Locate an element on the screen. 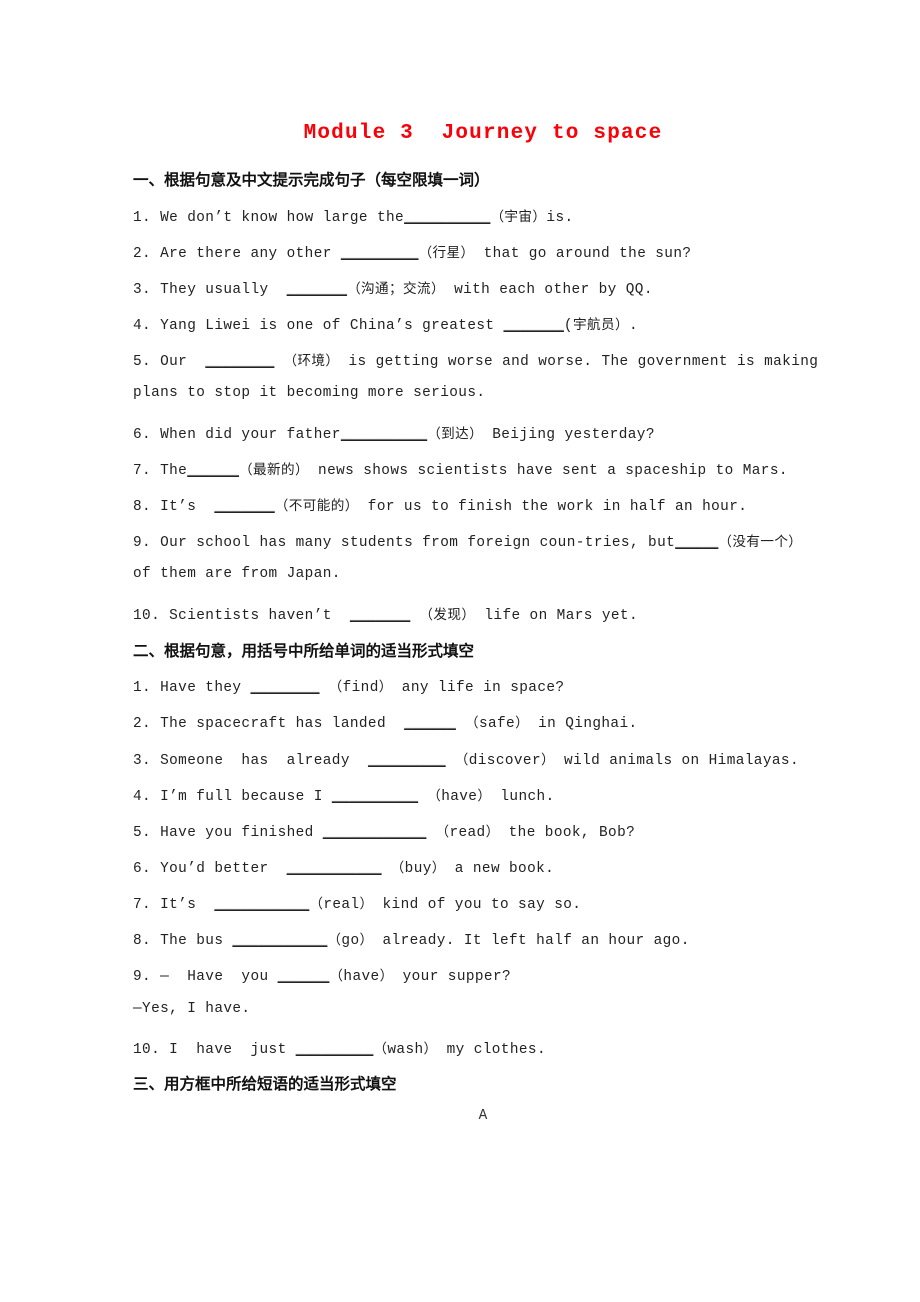 This screenshot has height=1302, width=920. chinese-hint: （没有一个） is located at coordinates (760, 542).